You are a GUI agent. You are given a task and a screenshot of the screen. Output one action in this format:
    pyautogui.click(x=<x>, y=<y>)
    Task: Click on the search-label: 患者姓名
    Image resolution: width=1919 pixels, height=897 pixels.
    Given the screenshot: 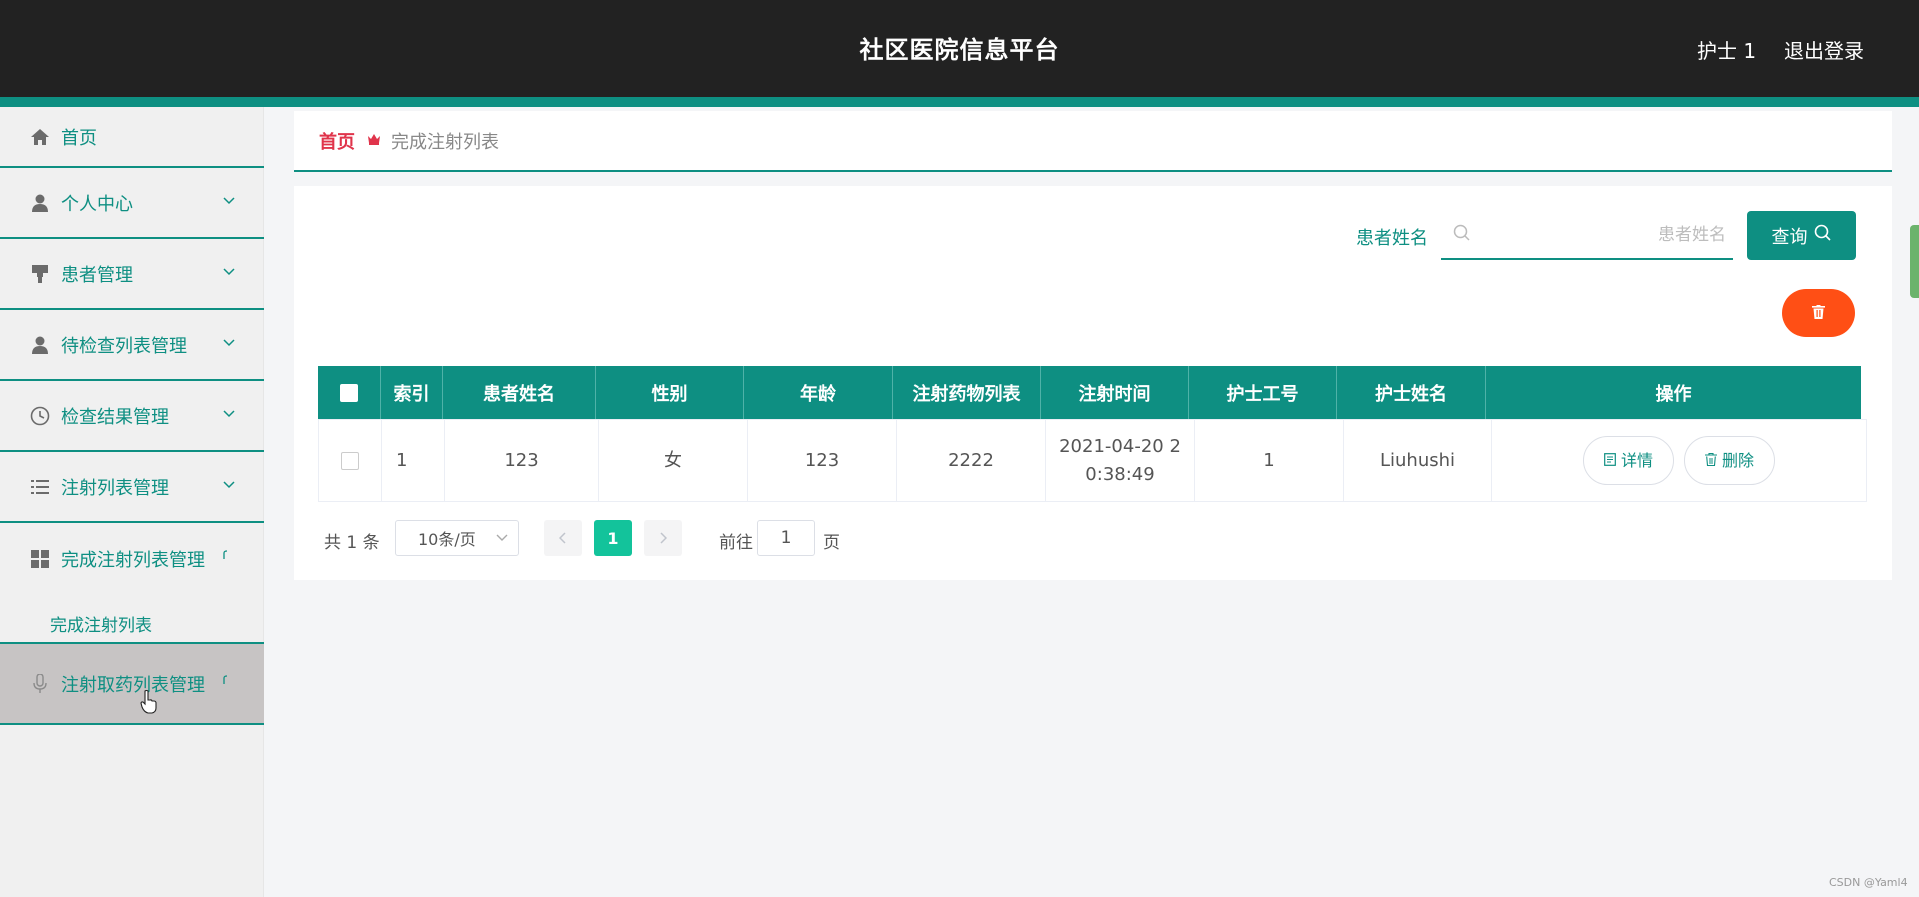 What is the action you would take?
    pyautogui.click(x=1392, y=238)
    